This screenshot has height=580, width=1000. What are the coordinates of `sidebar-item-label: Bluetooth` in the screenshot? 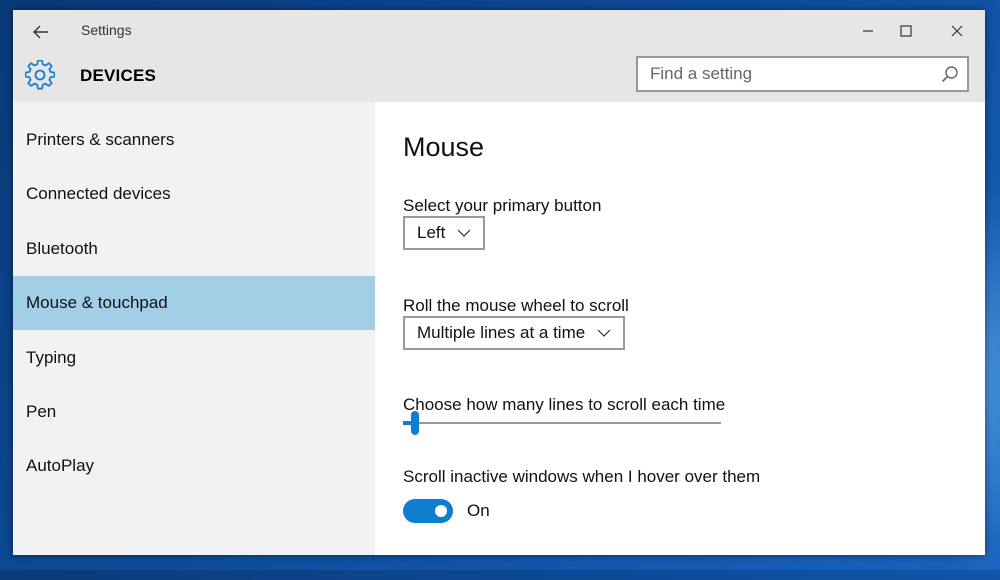 It's located at (62, 248).